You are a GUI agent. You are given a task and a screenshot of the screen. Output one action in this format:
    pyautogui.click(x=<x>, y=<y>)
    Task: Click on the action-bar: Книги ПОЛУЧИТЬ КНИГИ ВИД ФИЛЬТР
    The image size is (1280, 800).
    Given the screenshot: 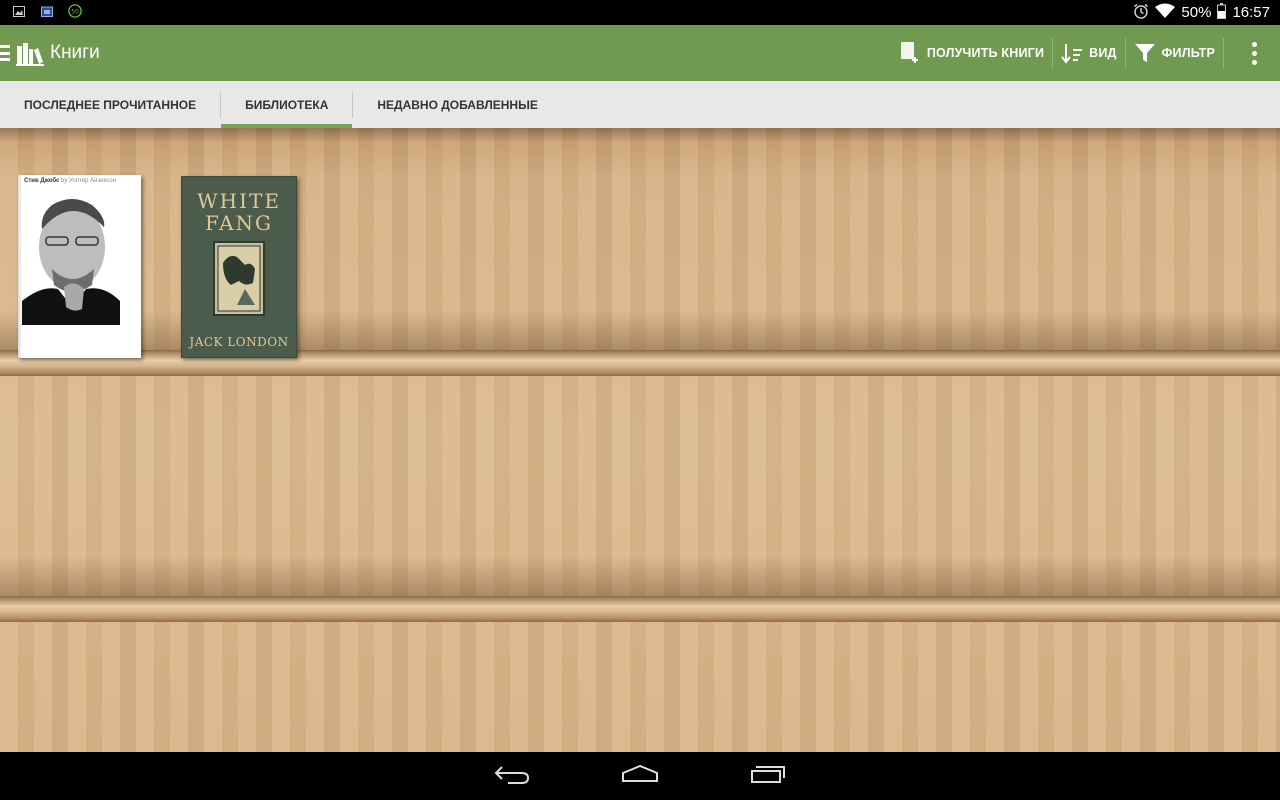 What is the action you would take?
    pyautogui.click(x=640, y=53)
    